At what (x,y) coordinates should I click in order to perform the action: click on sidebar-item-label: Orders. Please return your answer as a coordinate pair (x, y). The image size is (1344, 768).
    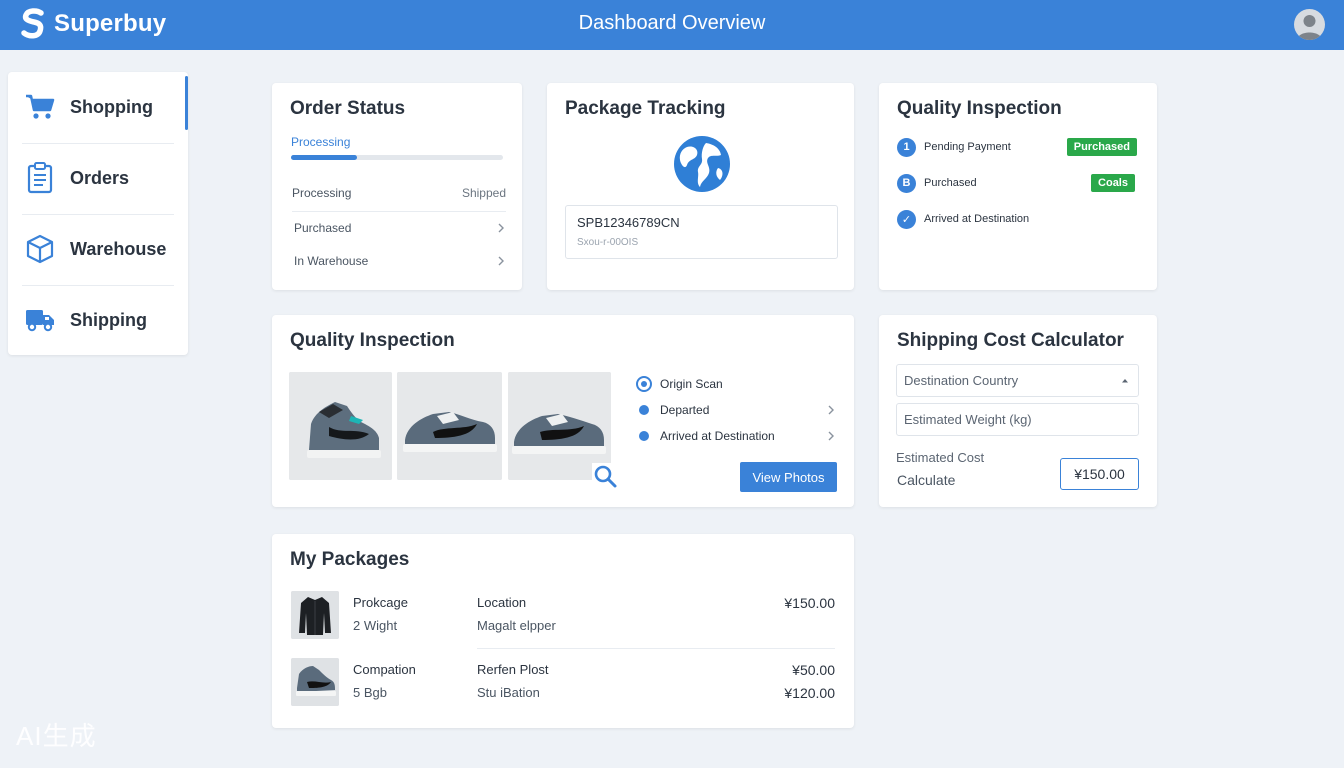
    Looking at the image, I should click on (100, 177).